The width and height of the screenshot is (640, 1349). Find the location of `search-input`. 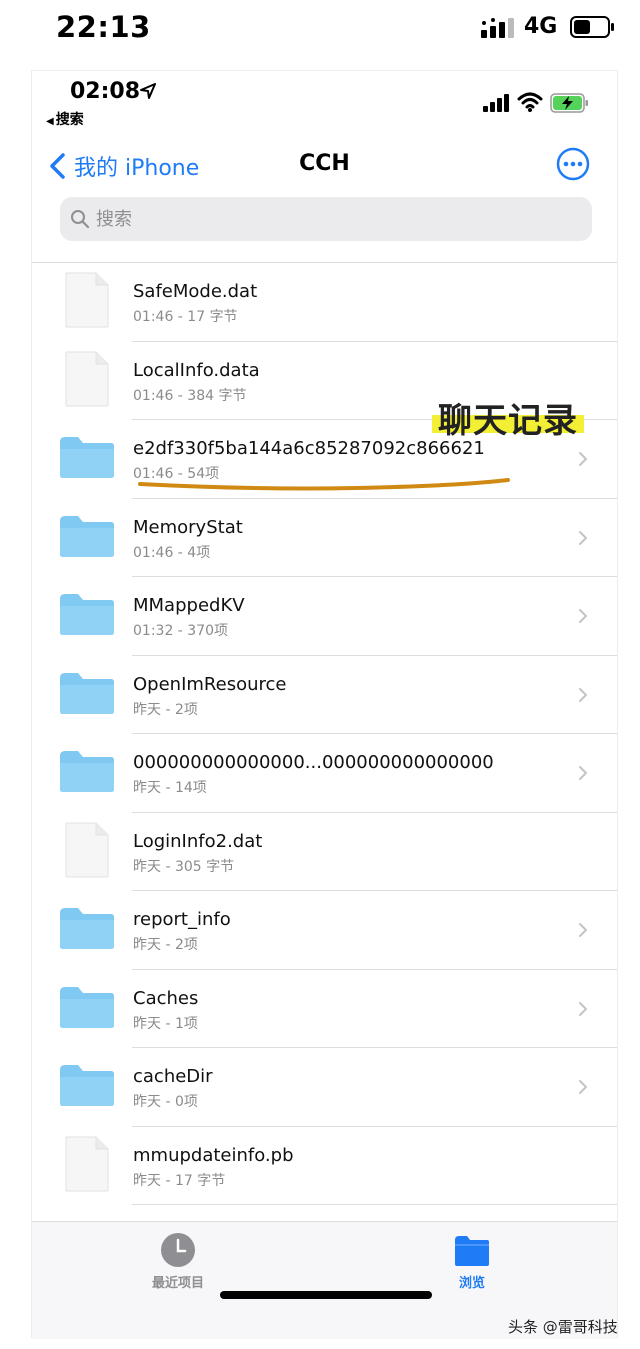

search-input is located at coordinates (326, 219).